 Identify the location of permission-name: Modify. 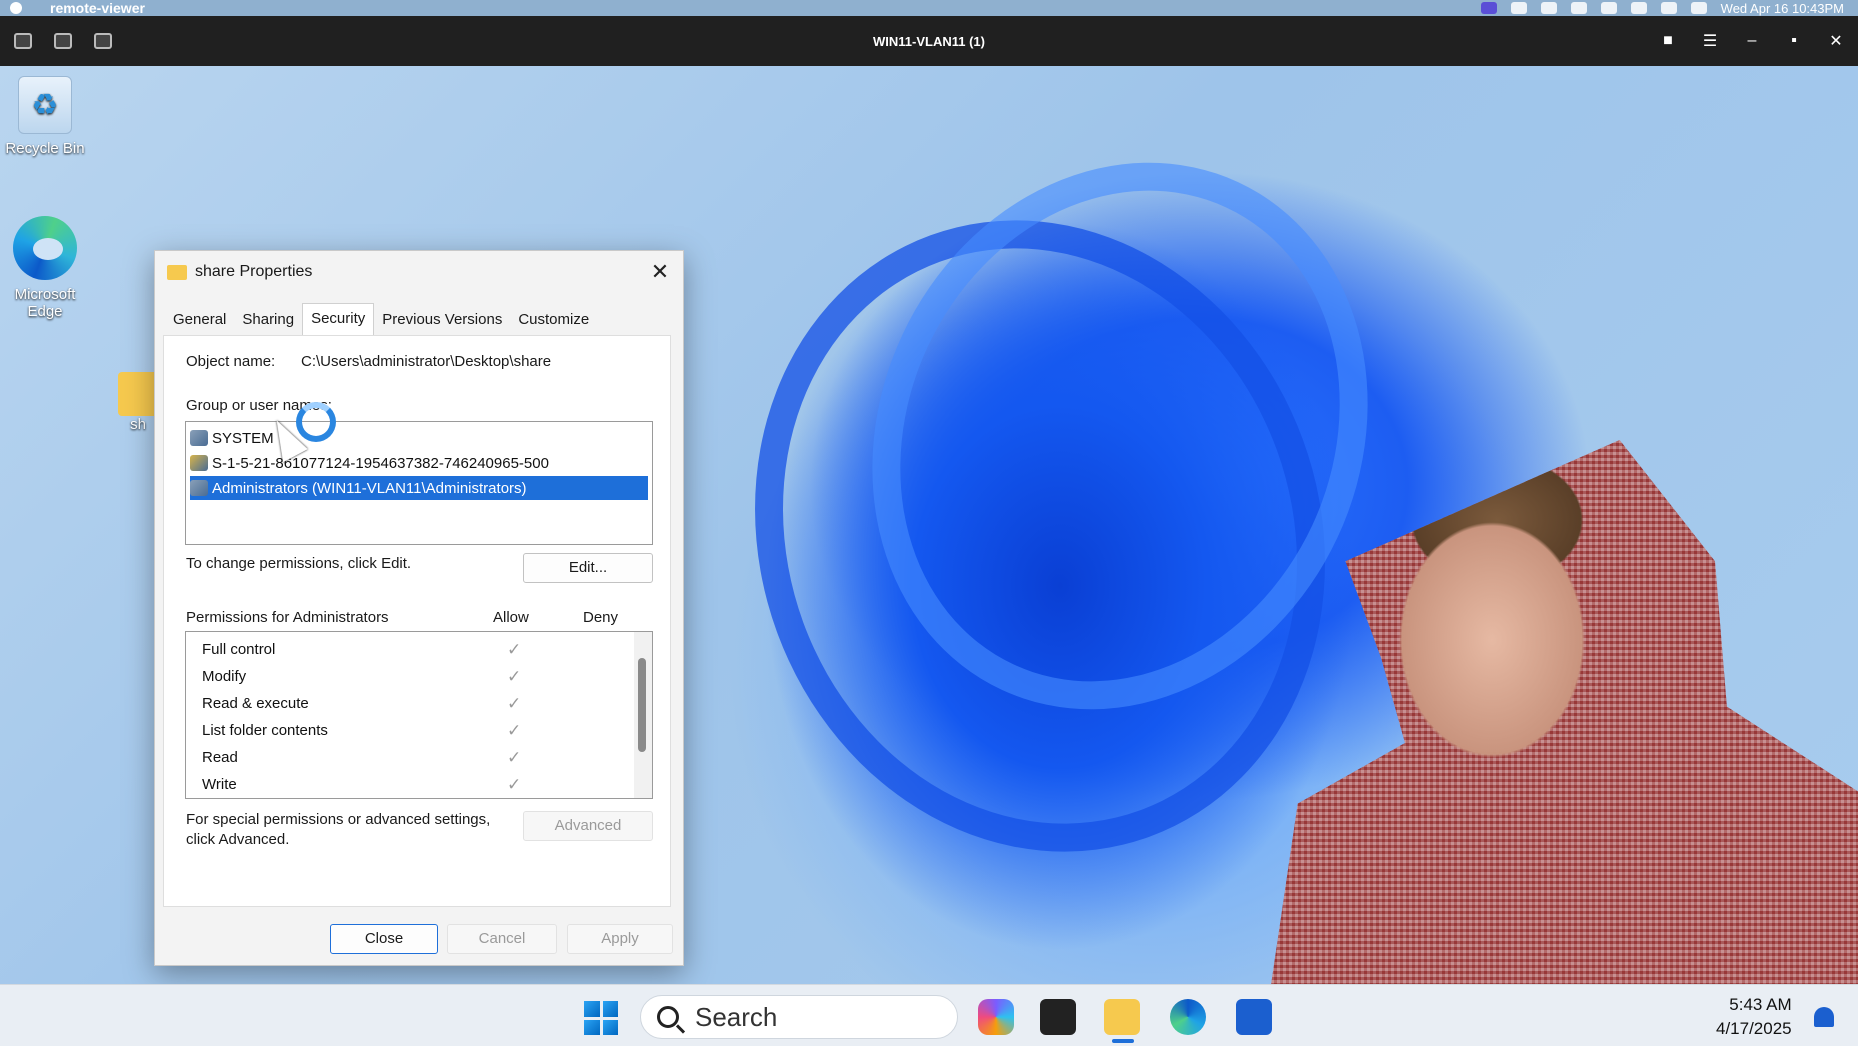
(224, 676).